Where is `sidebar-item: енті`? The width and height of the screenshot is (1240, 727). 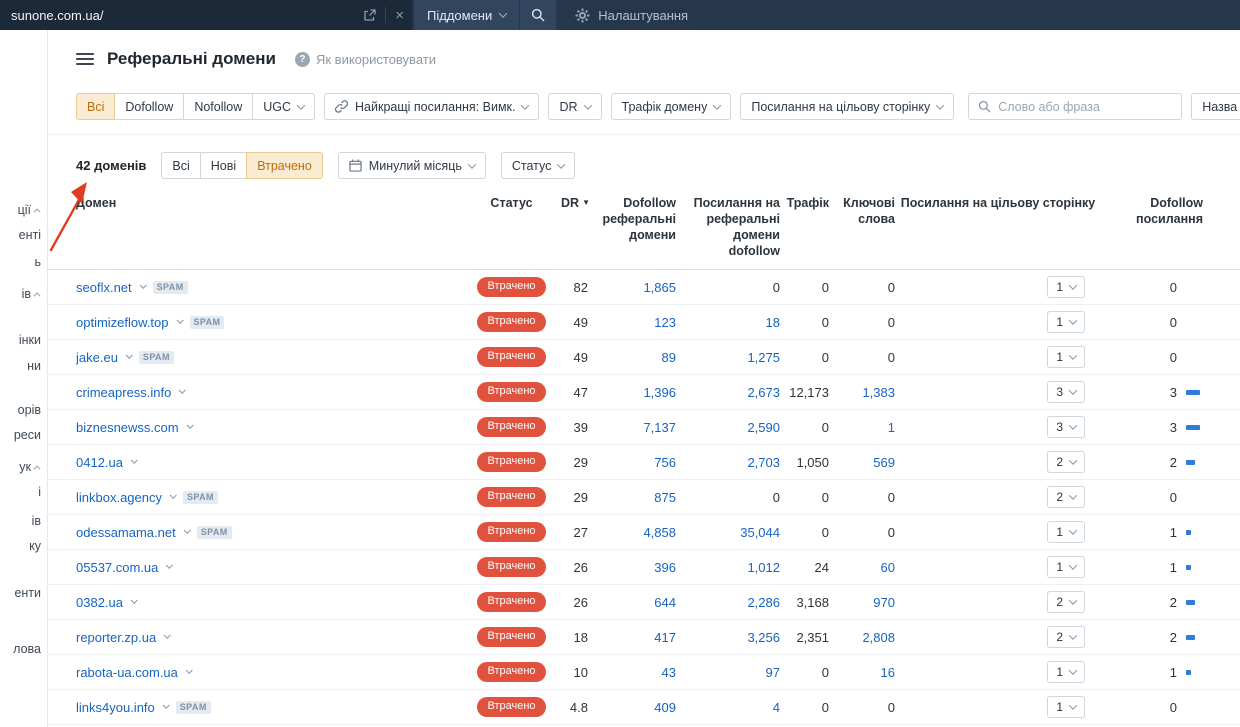
sidebar-item: енті is located at coordinates (30, 235).